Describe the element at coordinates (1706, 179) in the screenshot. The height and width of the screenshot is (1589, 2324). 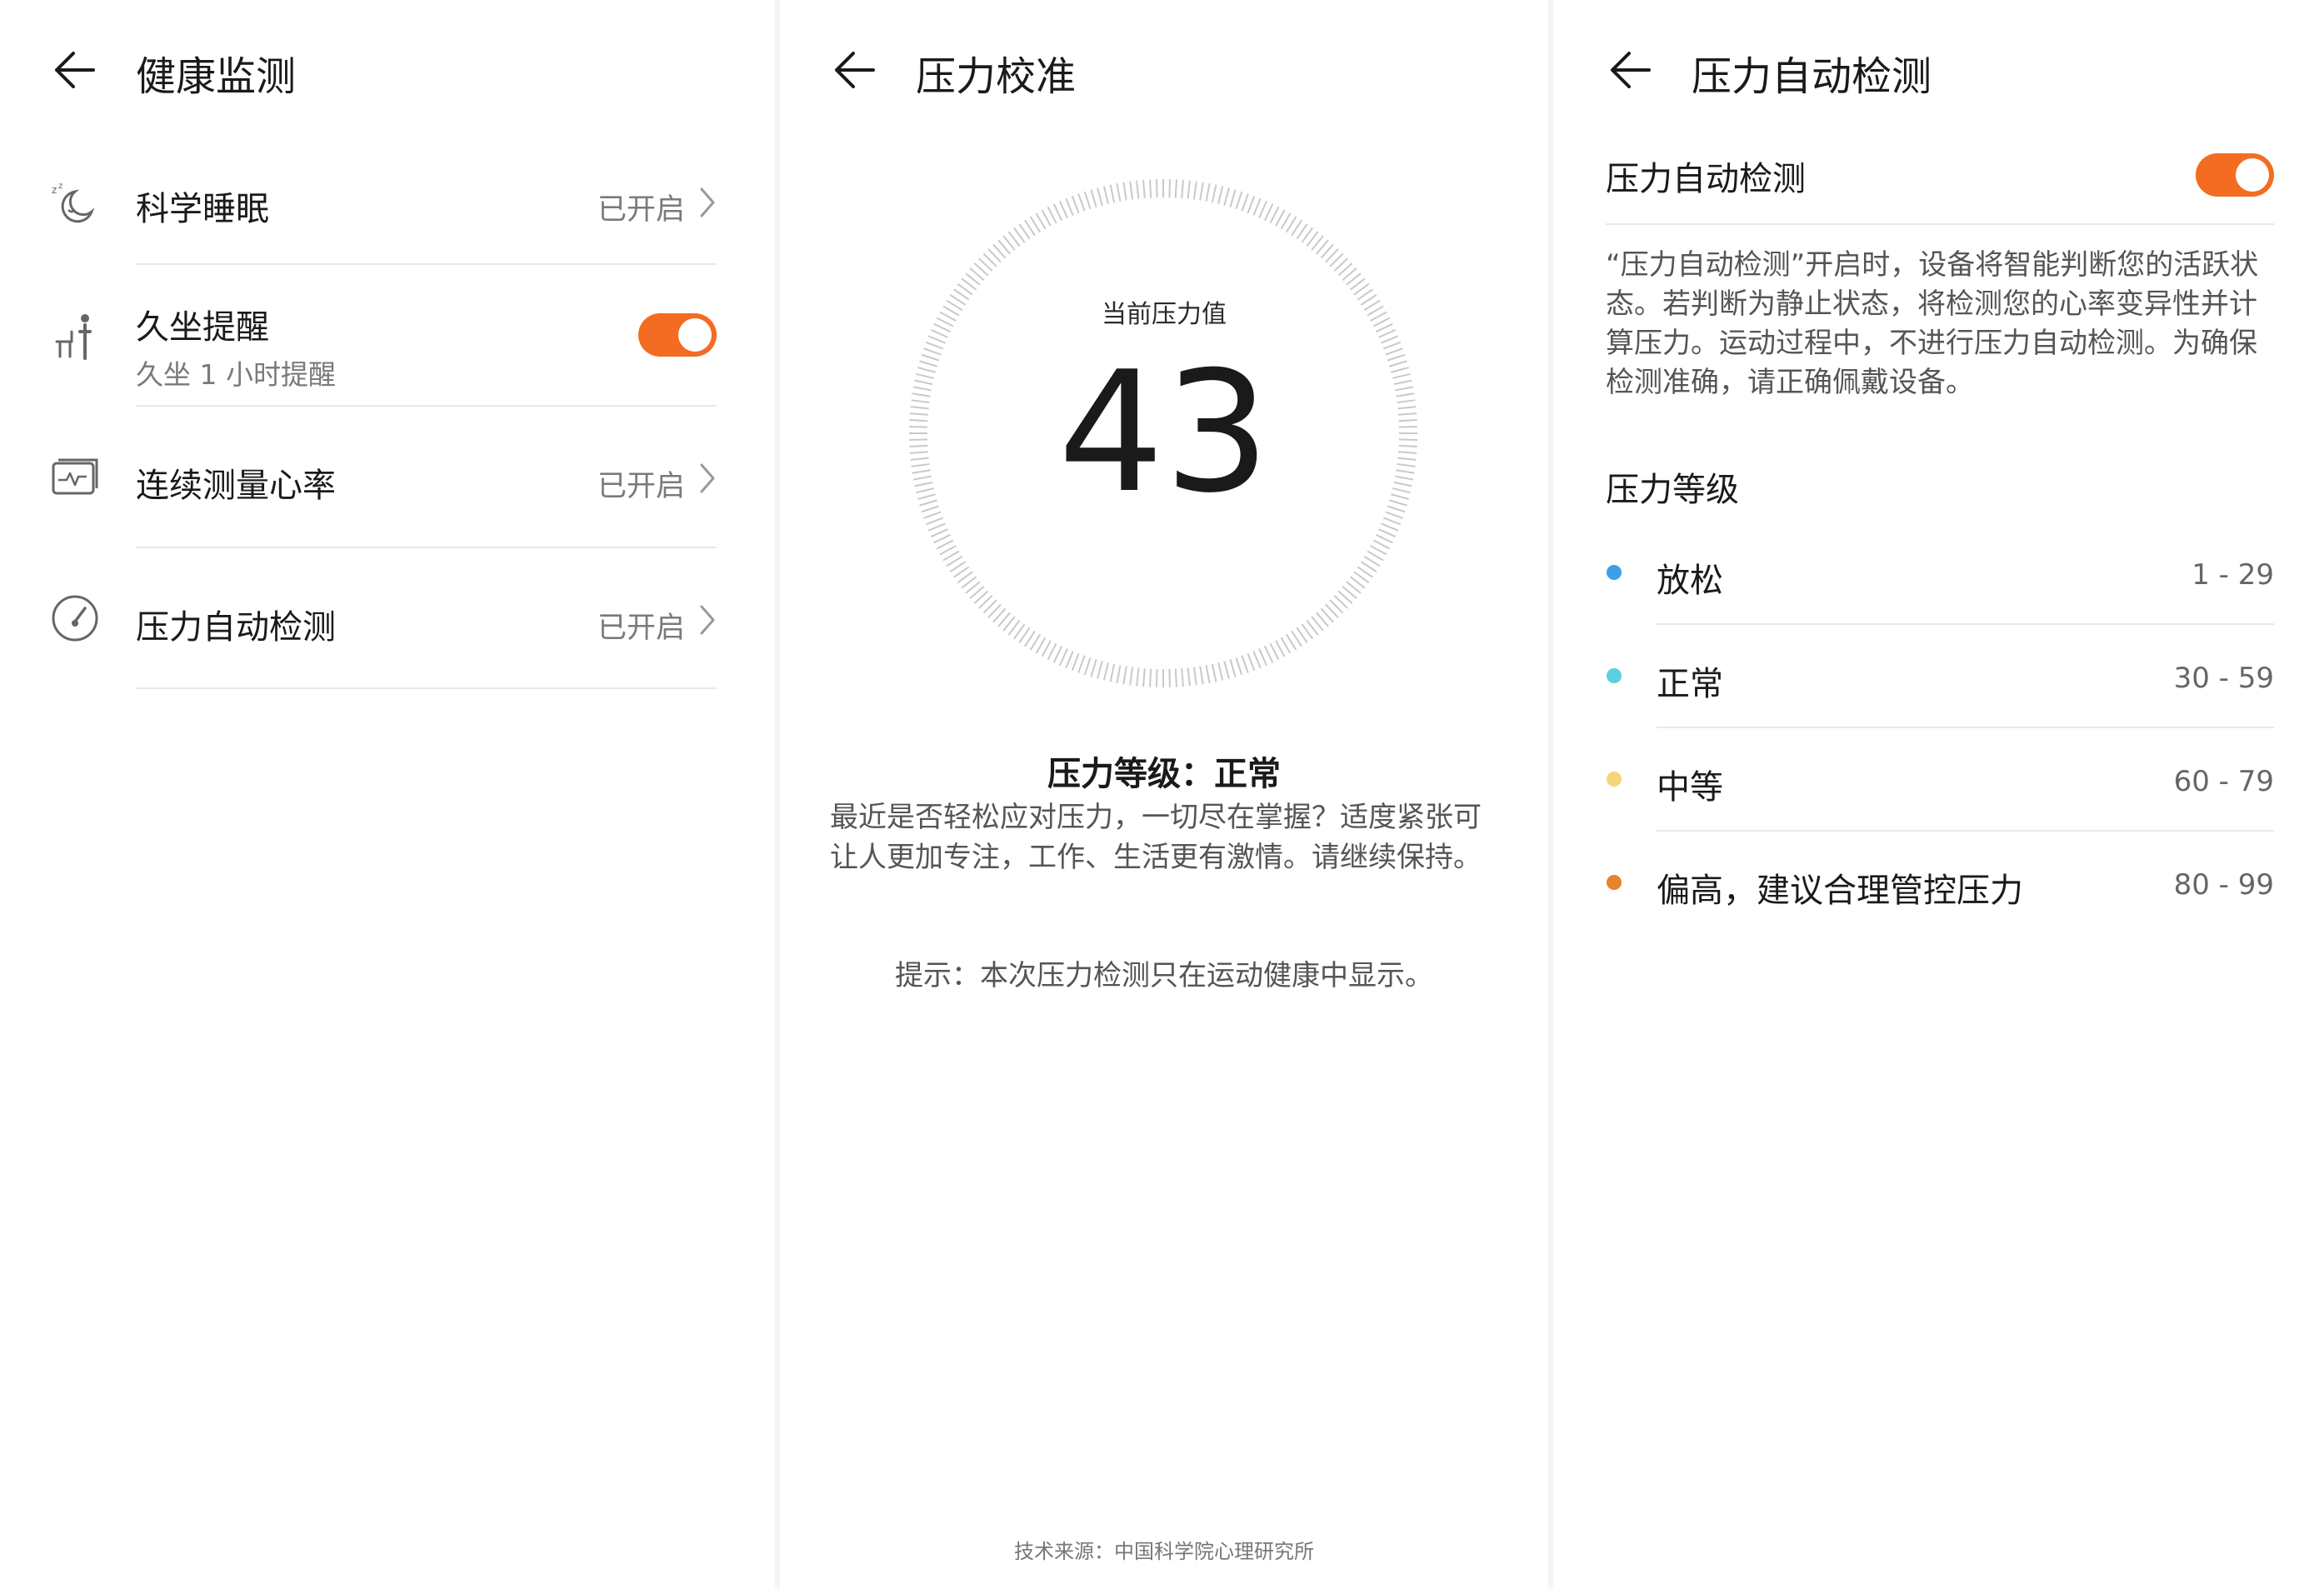
I see `toggle-label: 压力自动检测` at that location.